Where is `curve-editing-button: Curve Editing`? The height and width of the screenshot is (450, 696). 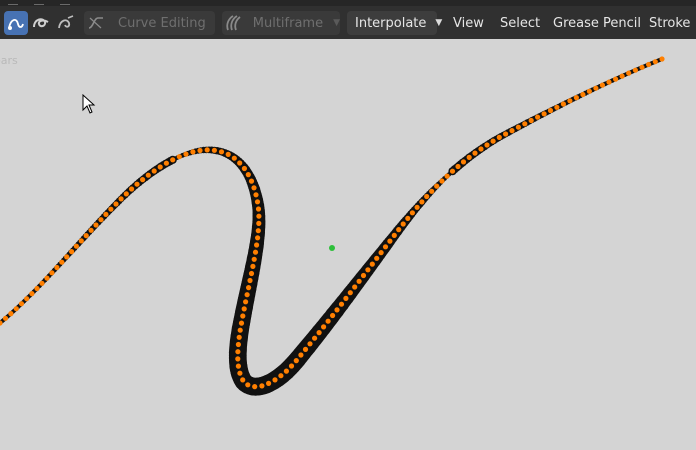 curve-editing-button: Curve Editing is located at coordinates (149, 23).